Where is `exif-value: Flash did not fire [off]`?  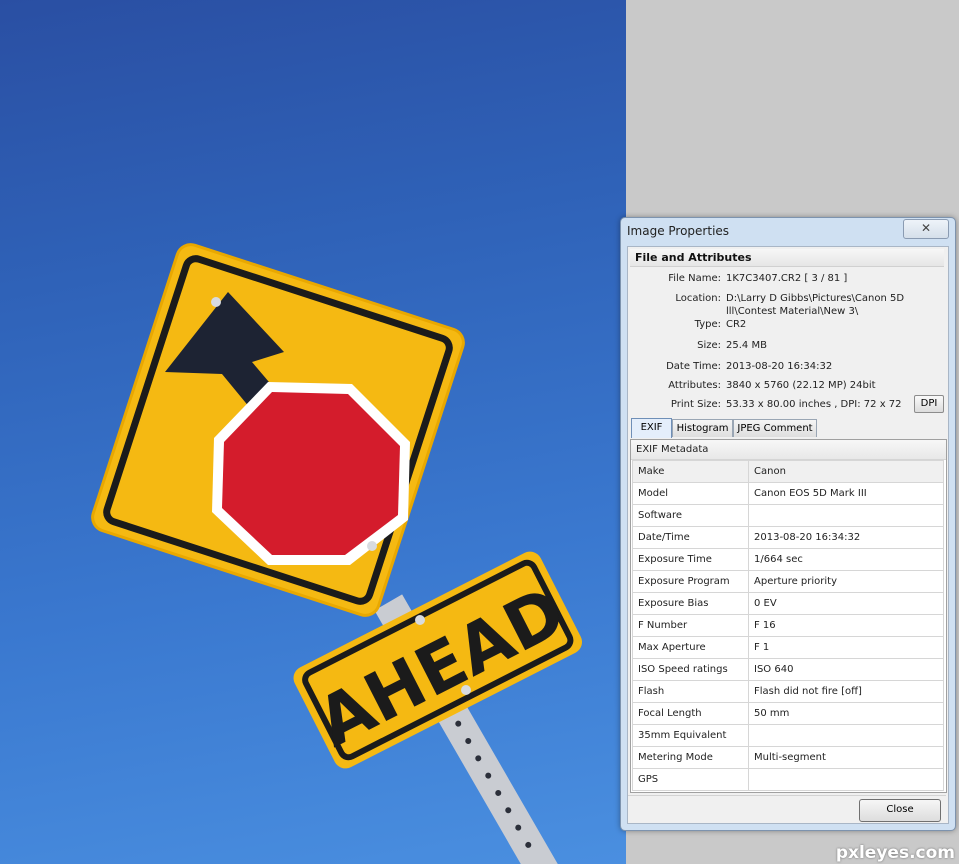 exif-value: Flash did not fire [off] is located at coordinates (846, 691).